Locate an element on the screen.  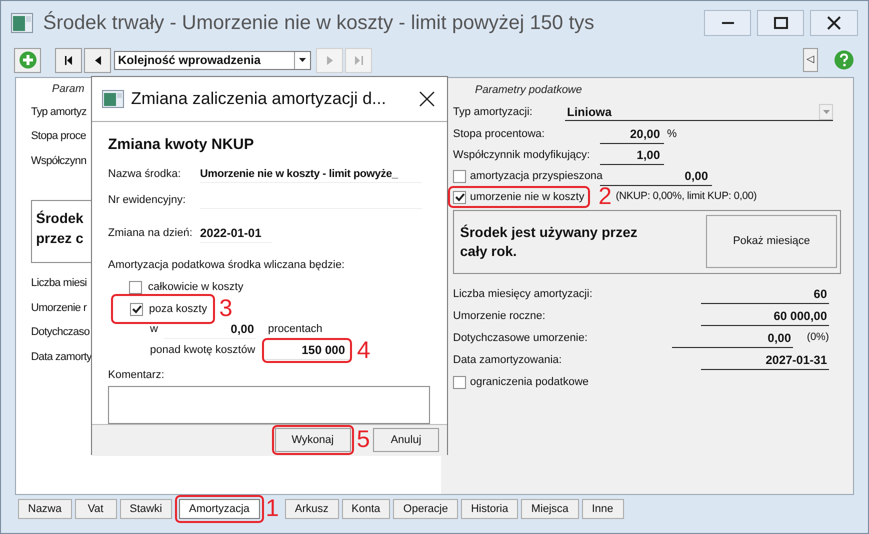
field-label: Komentarz: is located at coordinates (136, 375).